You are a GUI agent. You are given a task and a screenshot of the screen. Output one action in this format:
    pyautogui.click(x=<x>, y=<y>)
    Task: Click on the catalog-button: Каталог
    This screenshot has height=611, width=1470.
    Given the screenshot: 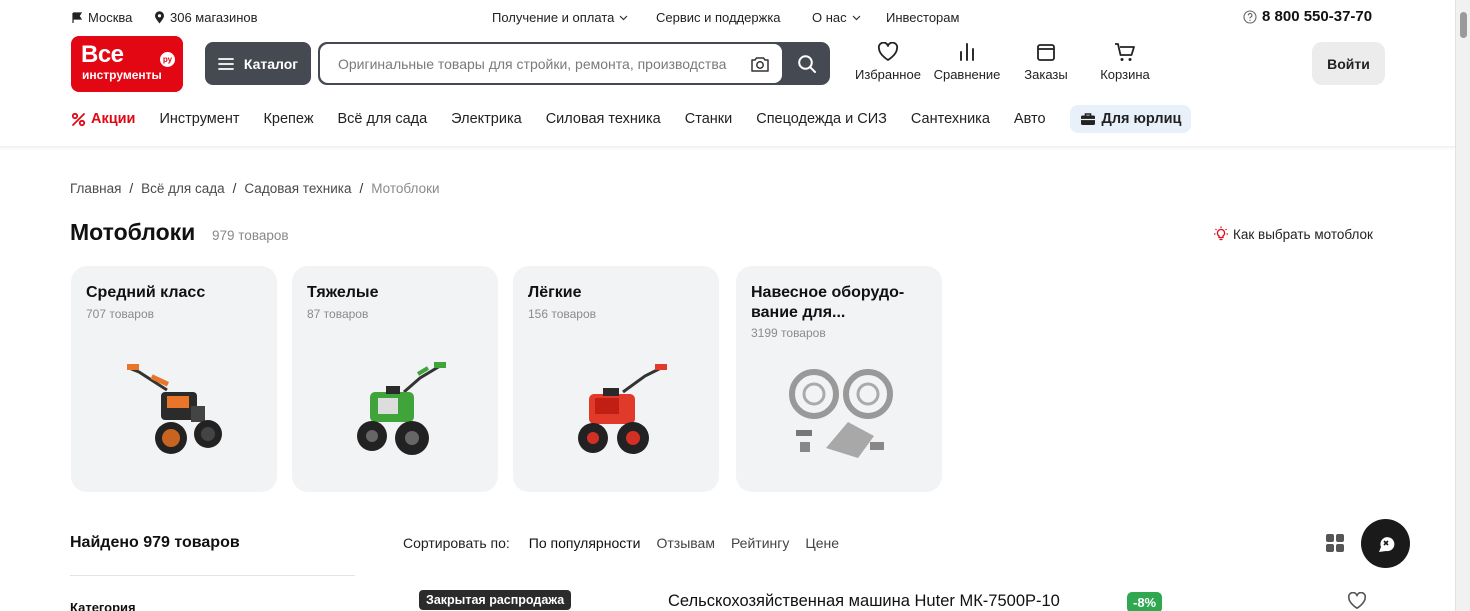 What is the action you would take?
    pyautogui.click(x=258, y=63)
    